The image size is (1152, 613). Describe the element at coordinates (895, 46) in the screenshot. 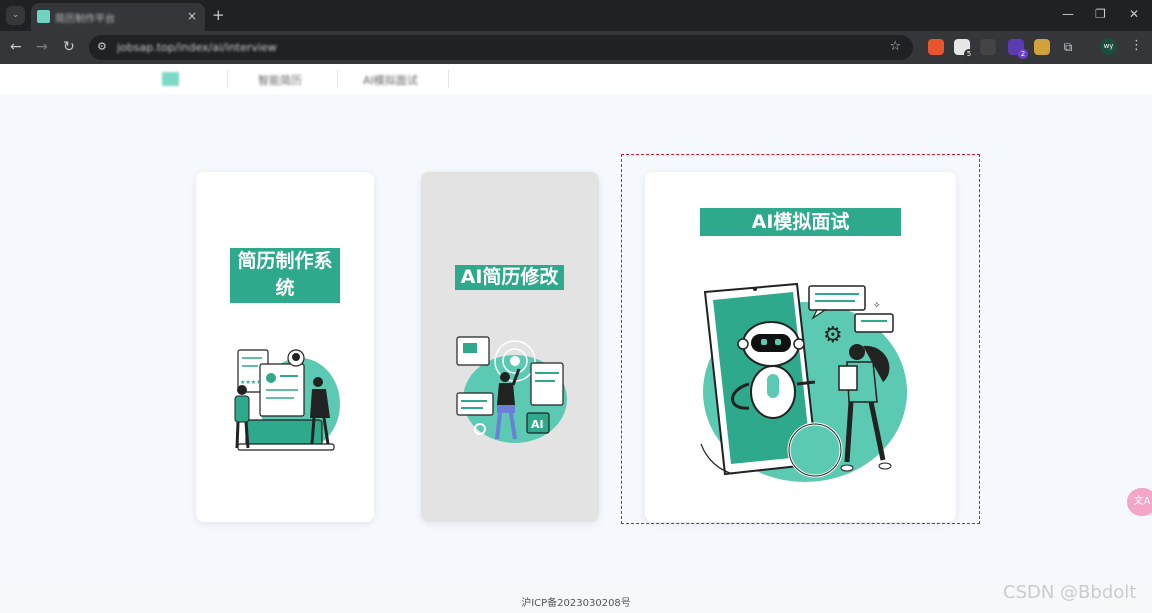

I see `bookmark-star-icon: ☆` at that location.